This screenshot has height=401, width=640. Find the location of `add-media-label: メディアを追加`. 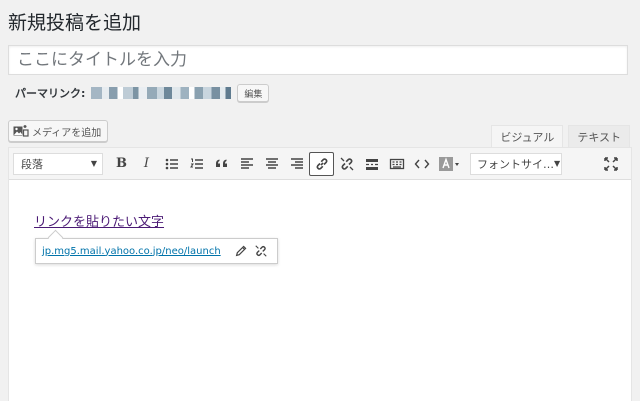

add-media-label: メディアを追加 is located at coordinates (67, 133).